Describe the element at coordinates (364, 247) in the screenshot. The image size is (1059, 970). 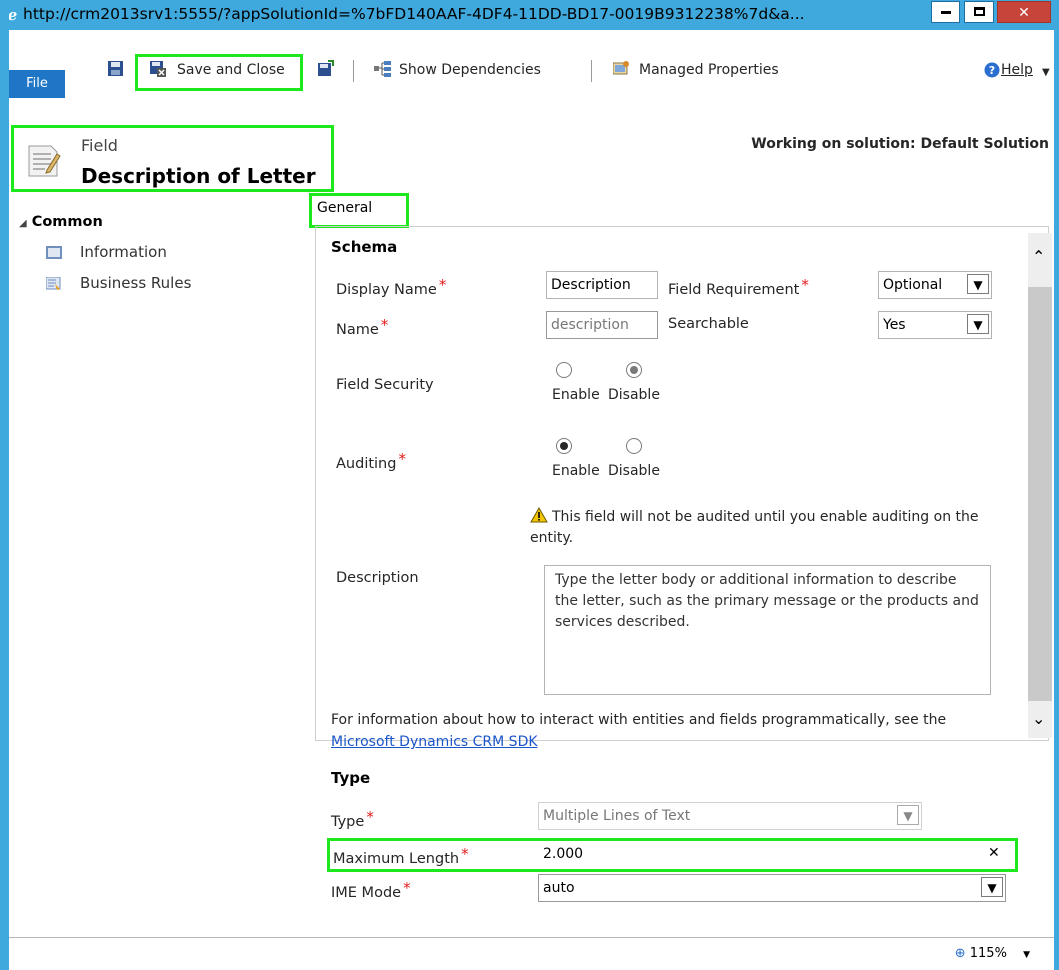
I see `schema-heading: Schema` at that location.